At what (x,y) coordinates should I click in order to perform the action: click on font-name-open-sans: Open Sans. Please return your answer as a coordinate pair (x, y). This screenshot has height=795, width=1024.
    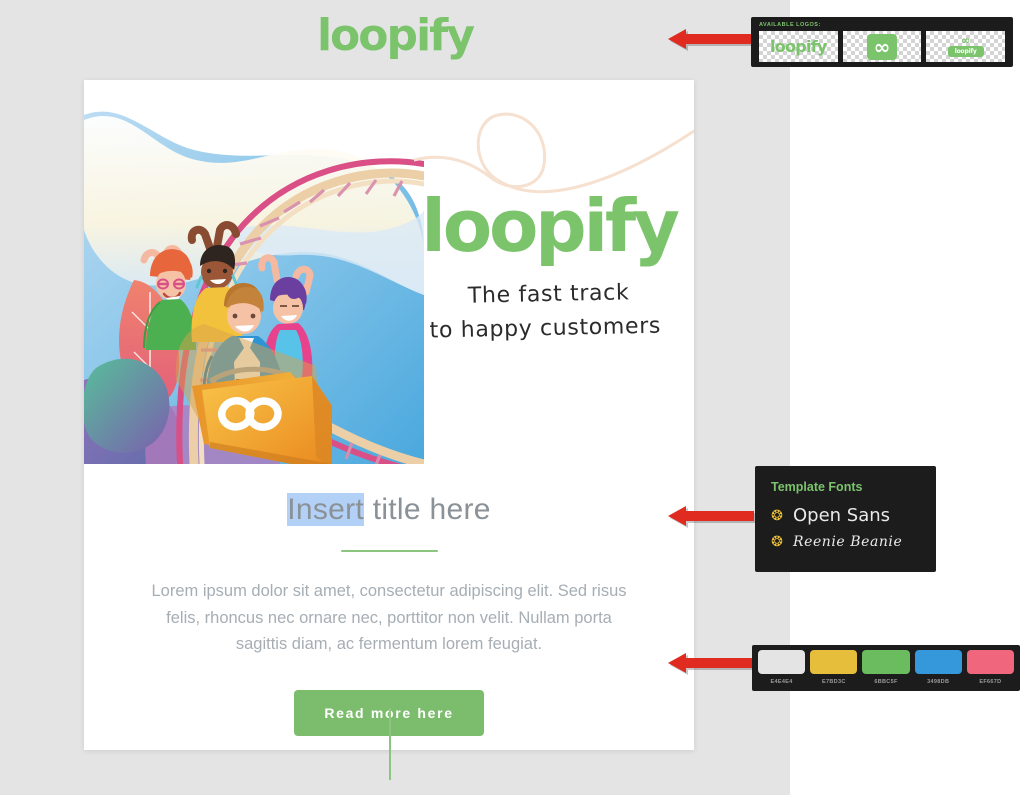
    Looking at the image, I should click on (842, 515).